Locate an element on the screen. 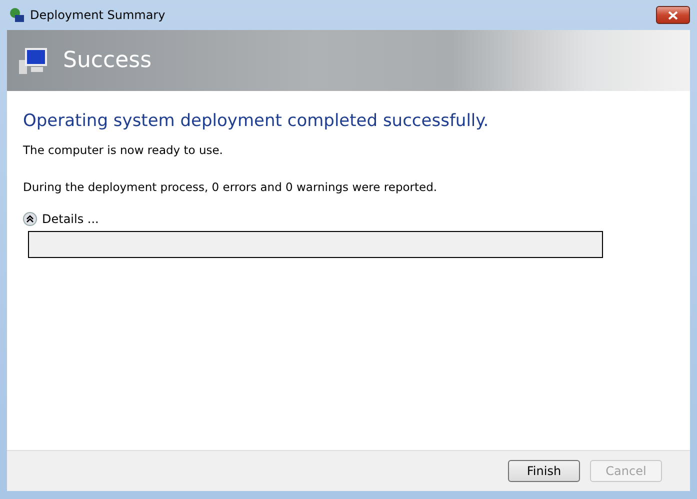 The image size is (697, 499). result-heading: Operating system deployment completed successfully. is located at coordinates (256, 121).